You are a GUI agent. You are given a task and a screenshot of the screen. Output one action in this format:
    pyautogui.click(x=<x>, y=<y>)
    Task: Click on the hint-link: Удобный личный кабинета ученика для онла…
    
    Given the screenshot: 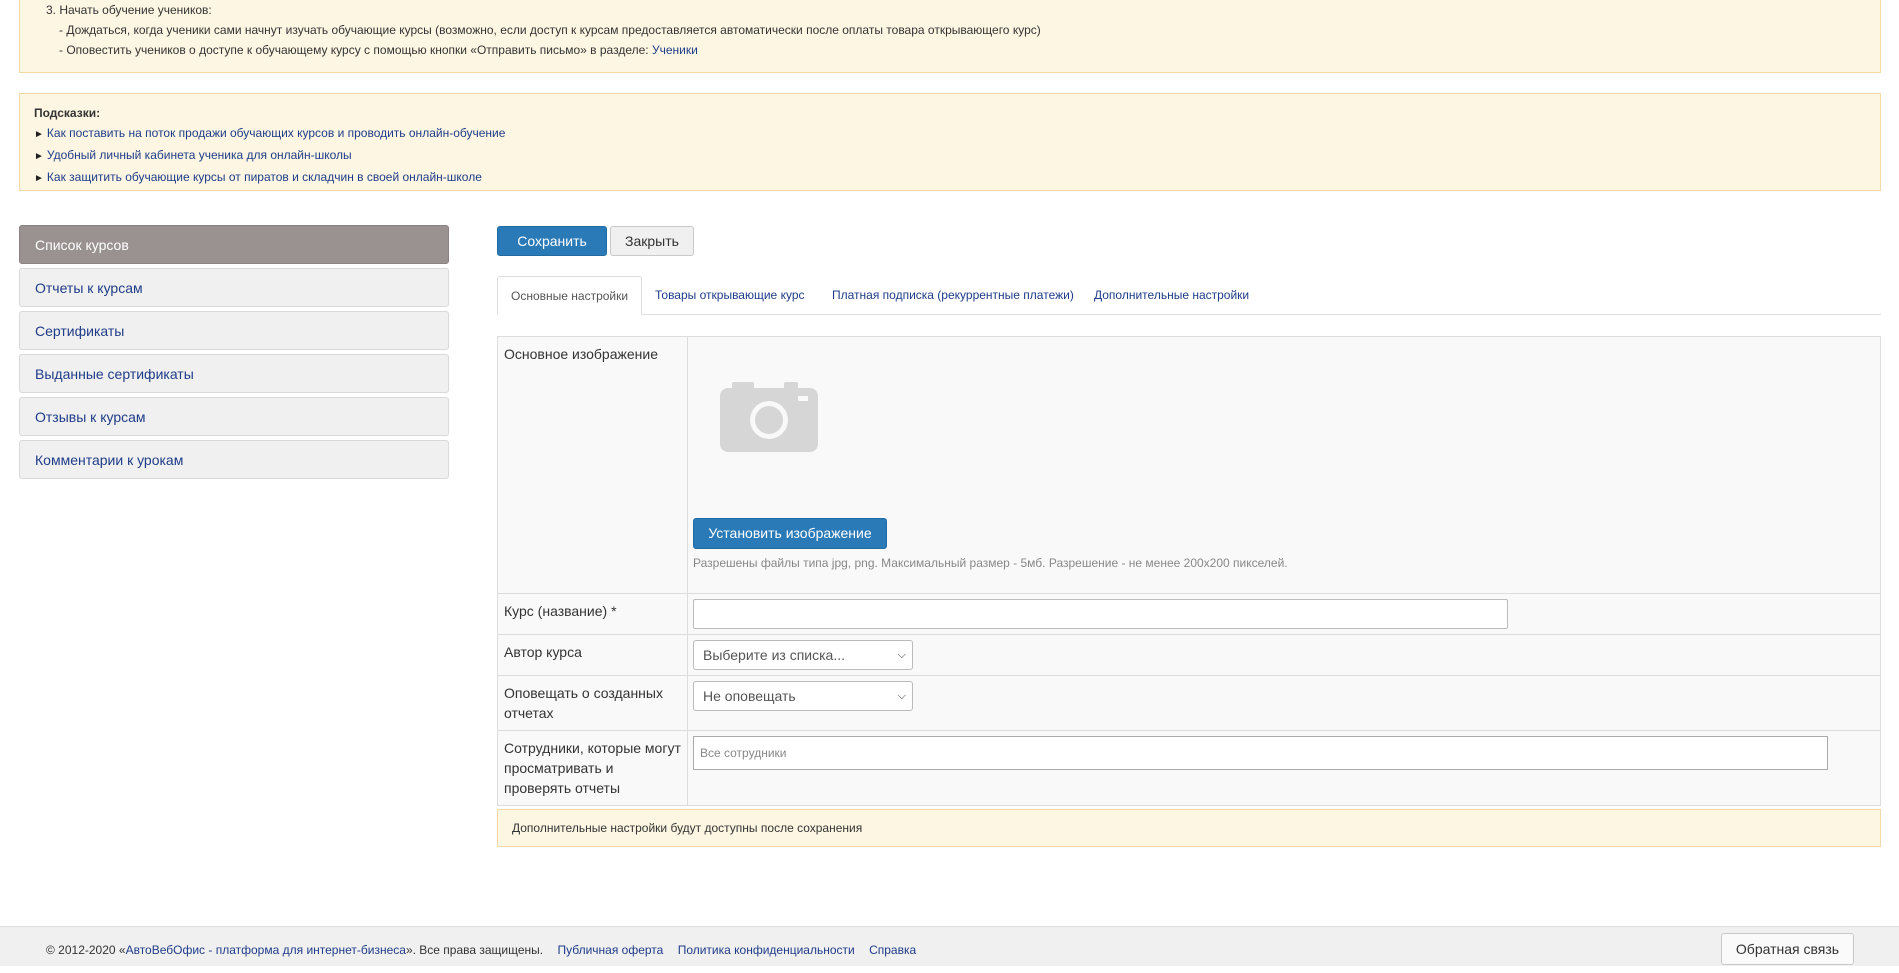 What is the action you would take?
    pyautogui.click(x=199, y=155)
    